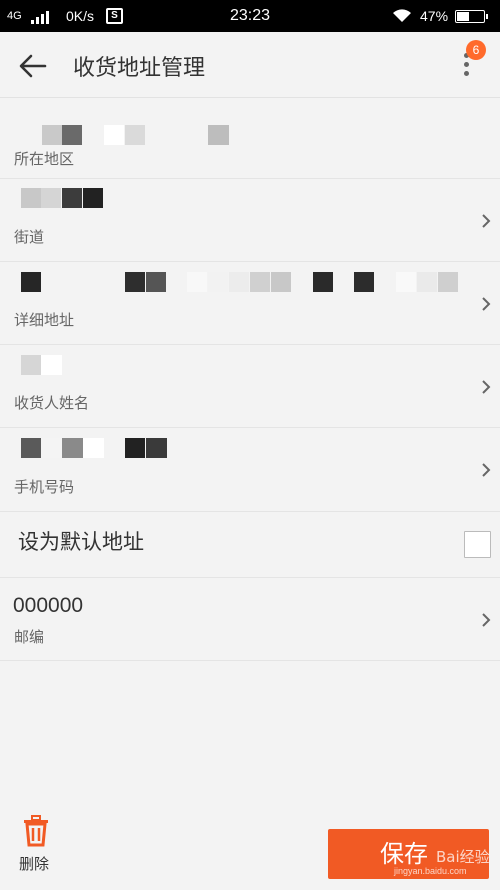 Image resolution: width=500 pixels, height=890 pixels. I want to click on delete-label: 删除, so click(34, 864).